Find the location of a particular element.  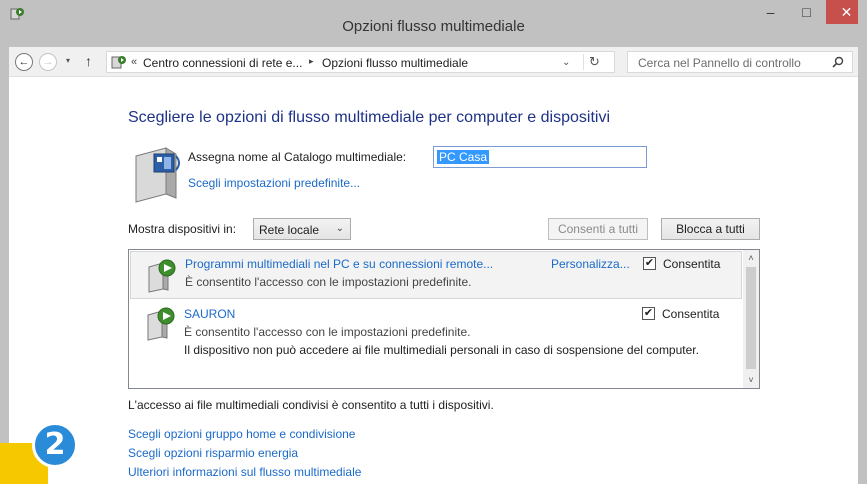

refresh-icon: ↻ is located at coordinates (594, 62).